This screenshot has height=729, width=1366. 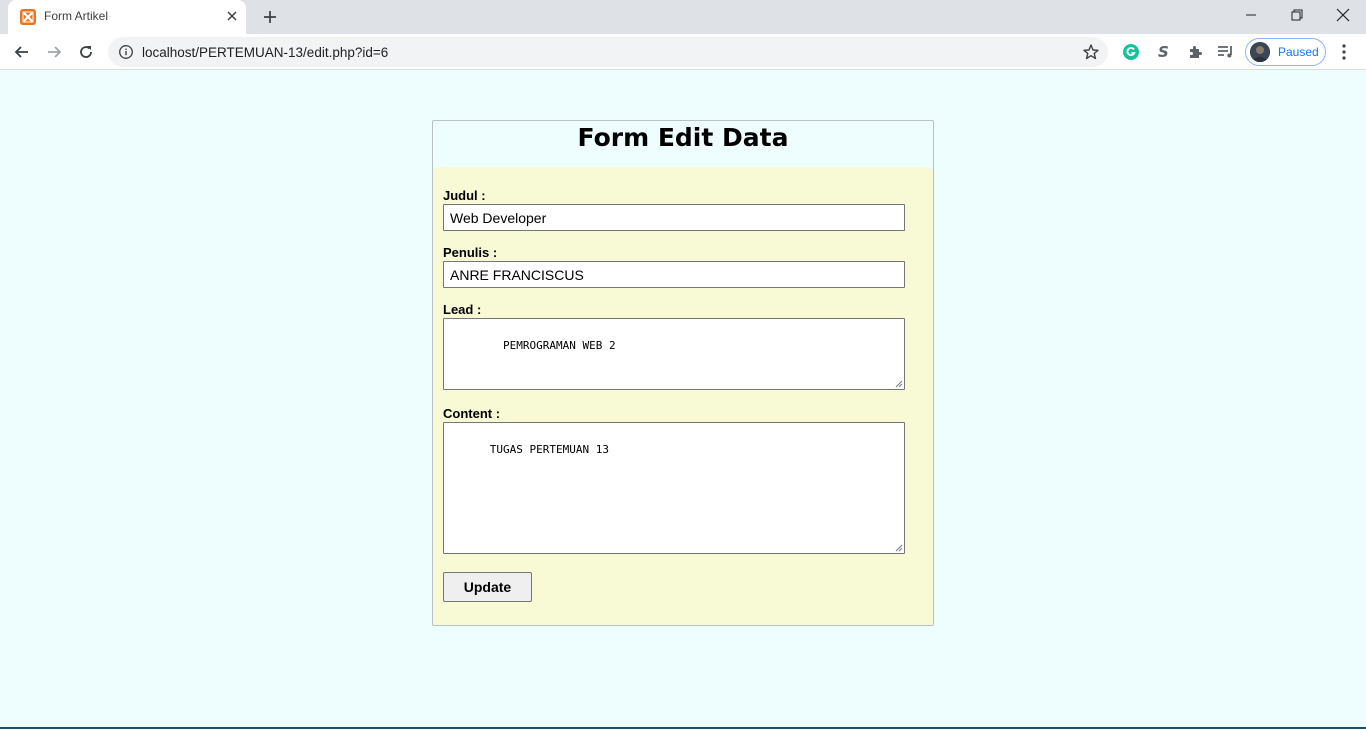 I want to click on judul-label: Judul :, so click(x=464, y=195).